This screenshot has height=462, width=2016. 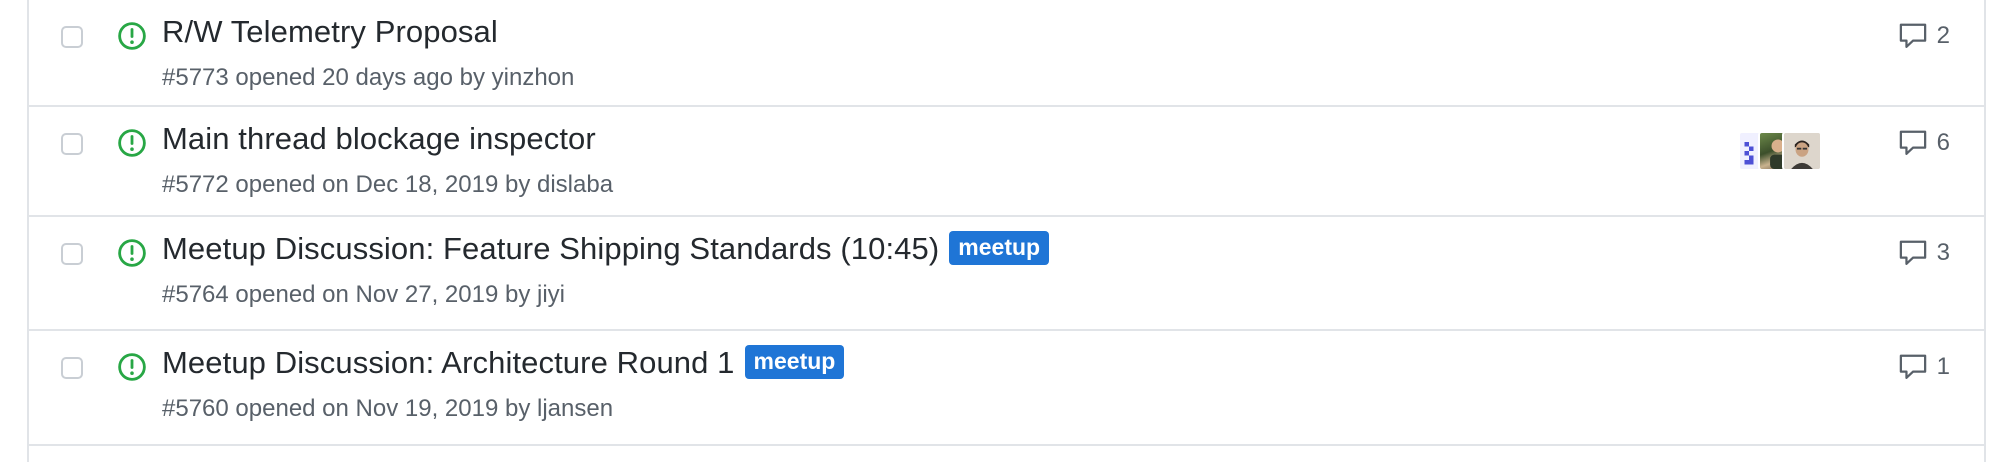 I want to click on comments-link: 6, so click(x=1924, y=143).